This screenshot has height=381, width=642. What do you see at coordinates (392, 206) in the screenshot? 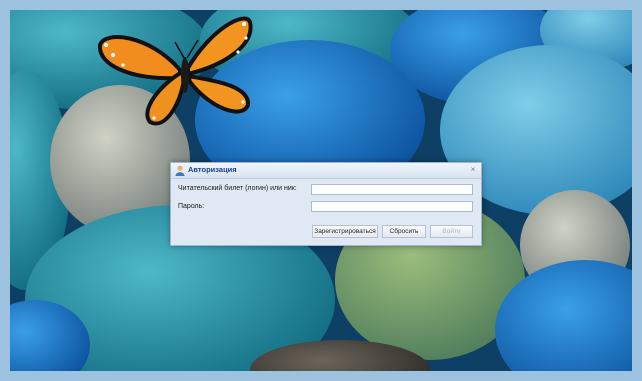
I see `password-input` at bounding box center [392, 206].